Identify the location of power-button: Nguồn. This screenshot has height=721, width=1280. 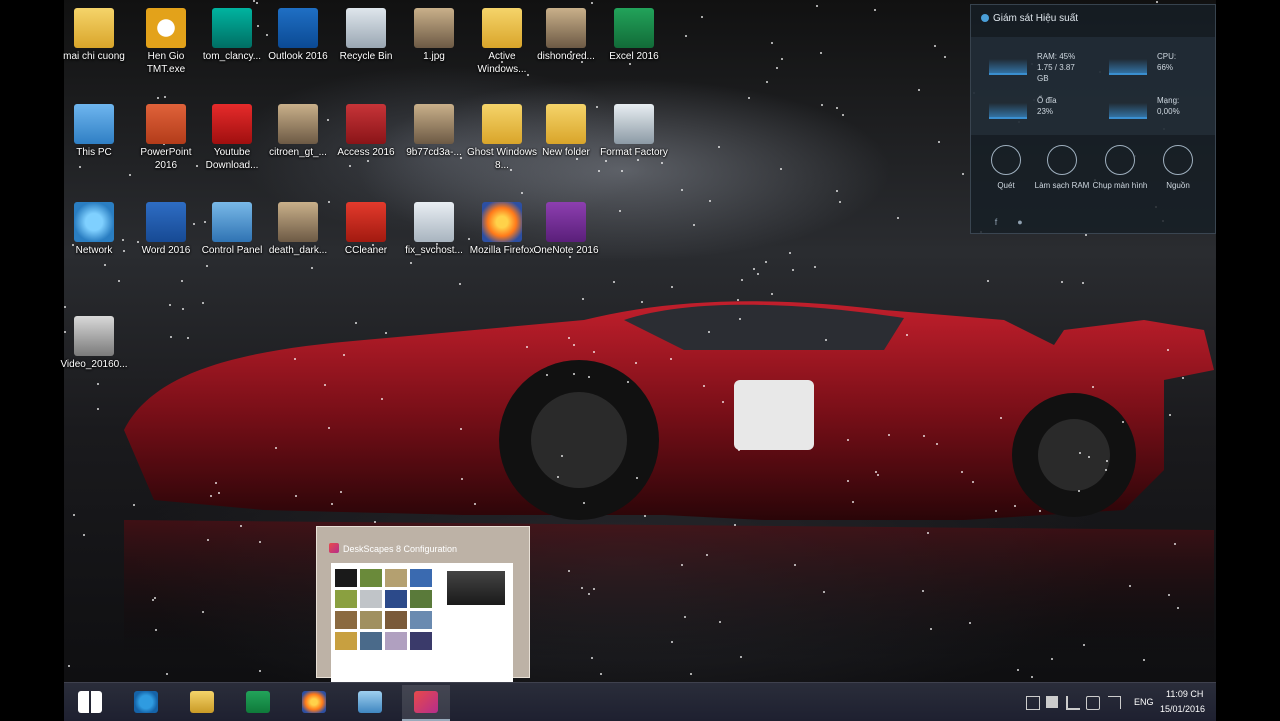
(1178, 168).